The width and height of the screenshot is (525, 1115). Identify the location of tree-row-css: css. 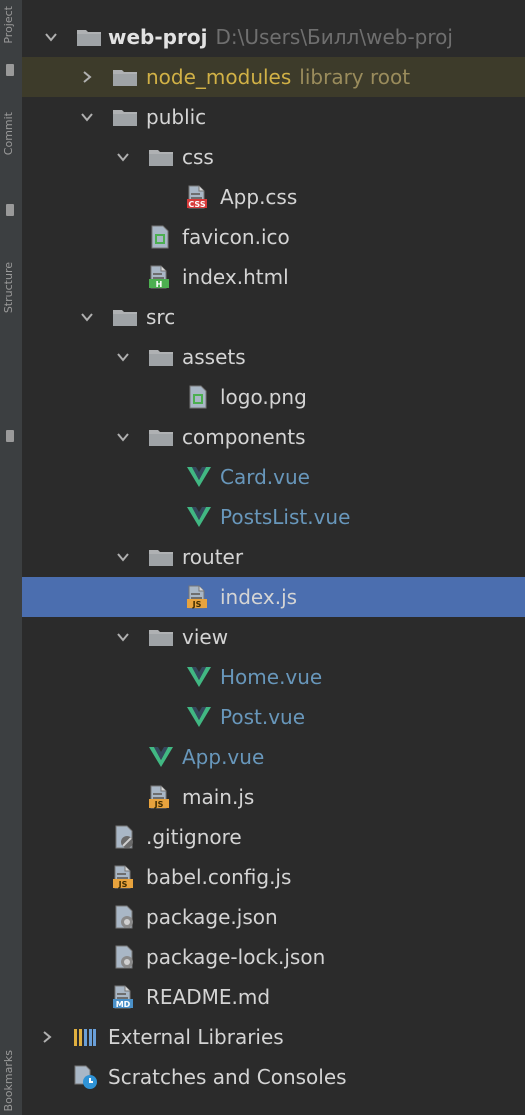
(273, 157).